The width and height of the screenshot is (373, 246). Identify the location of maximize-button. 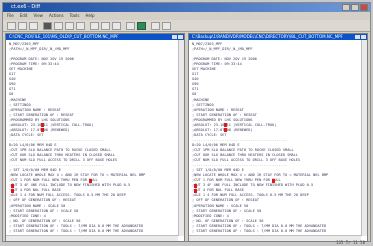
(355, 7).